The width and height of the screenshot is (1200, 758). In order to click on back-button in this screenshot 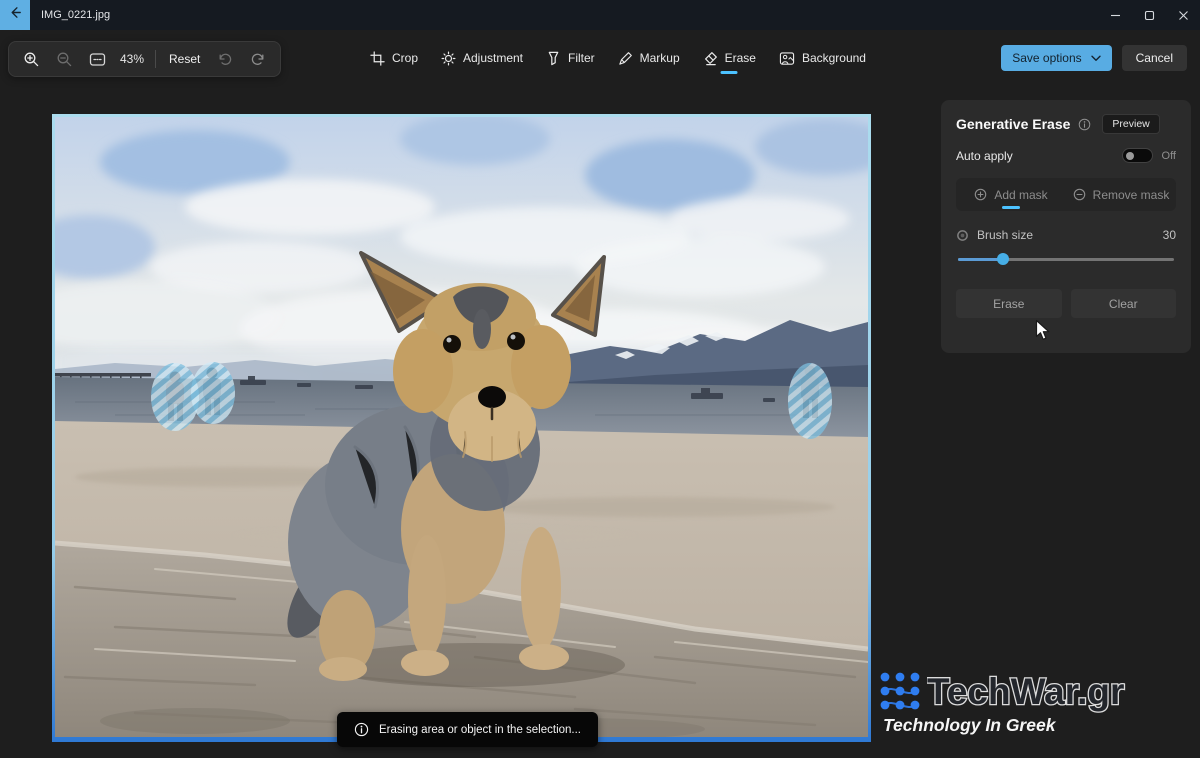, I will do `click(15, 15)`.